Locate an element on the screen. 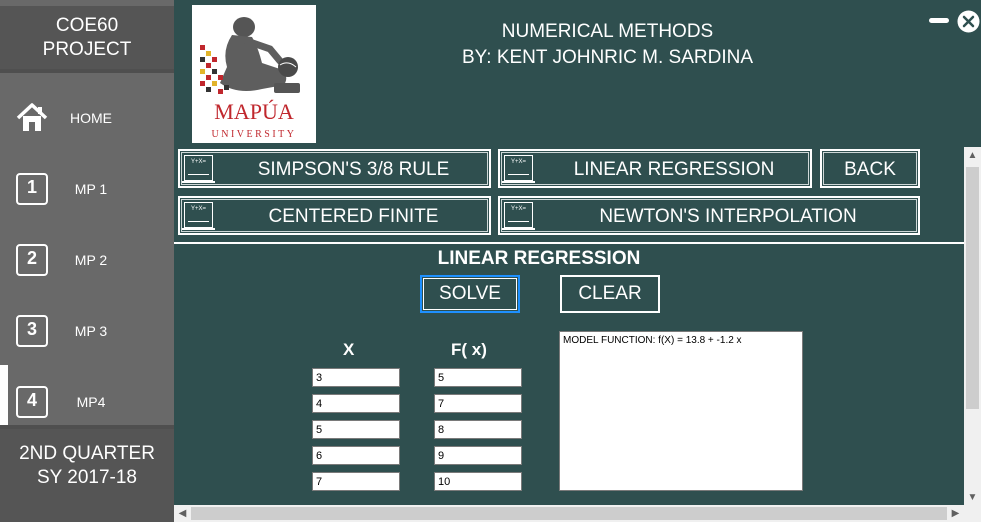  sidebar-item-home: HOME is located at coordinates (87, 118).